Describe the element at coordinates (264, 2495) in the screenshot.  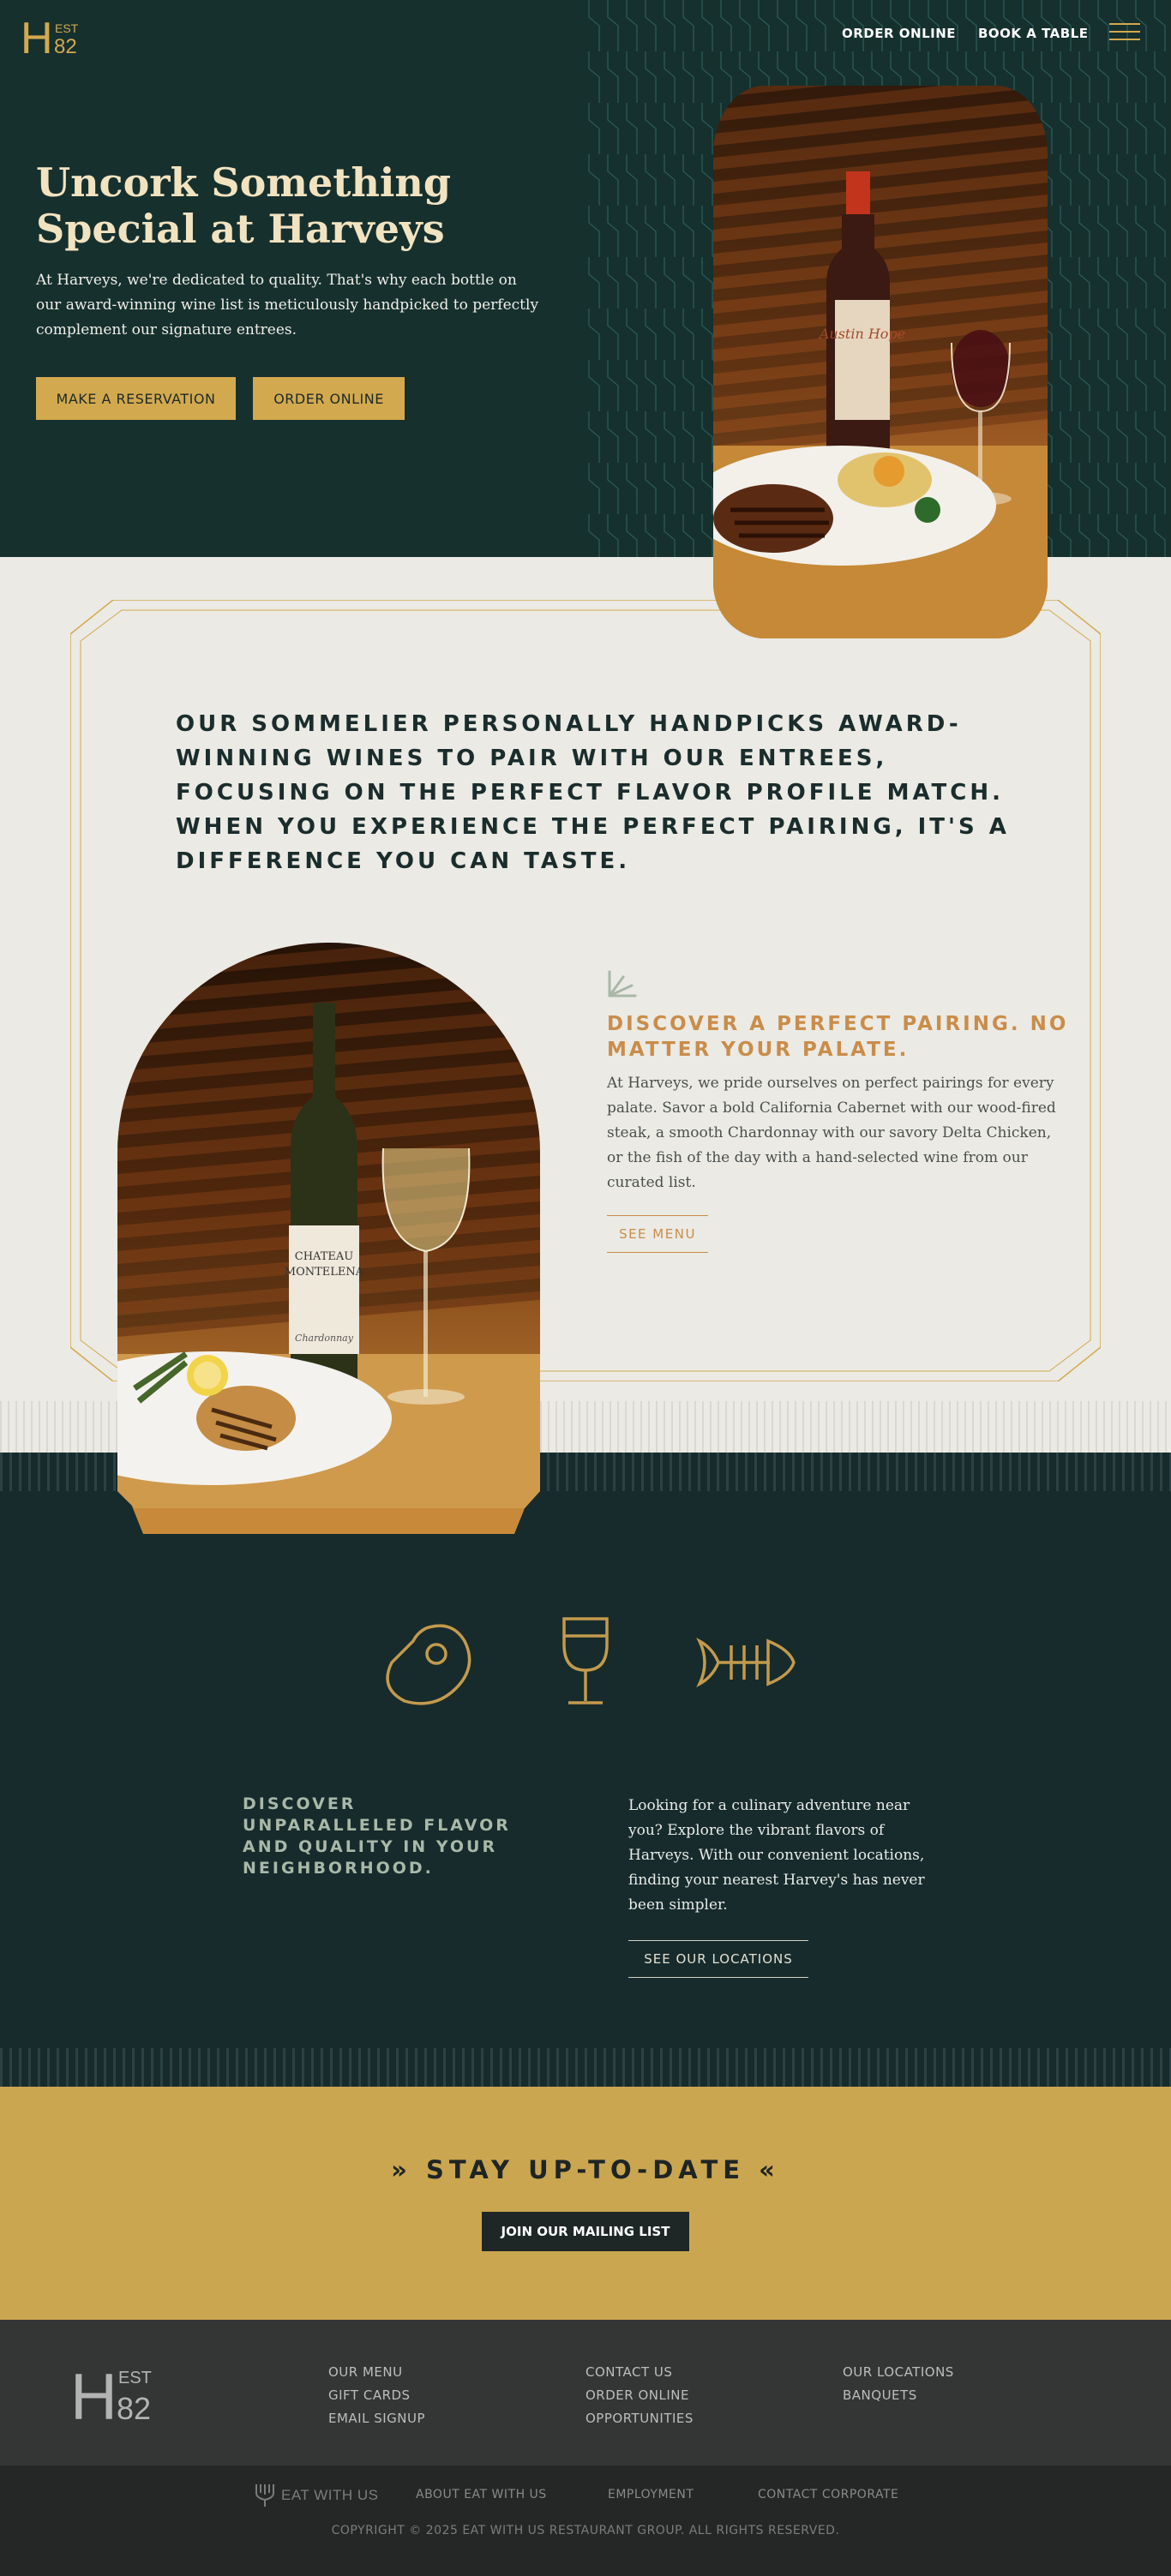
I see `fork-crest-icon` at that location.